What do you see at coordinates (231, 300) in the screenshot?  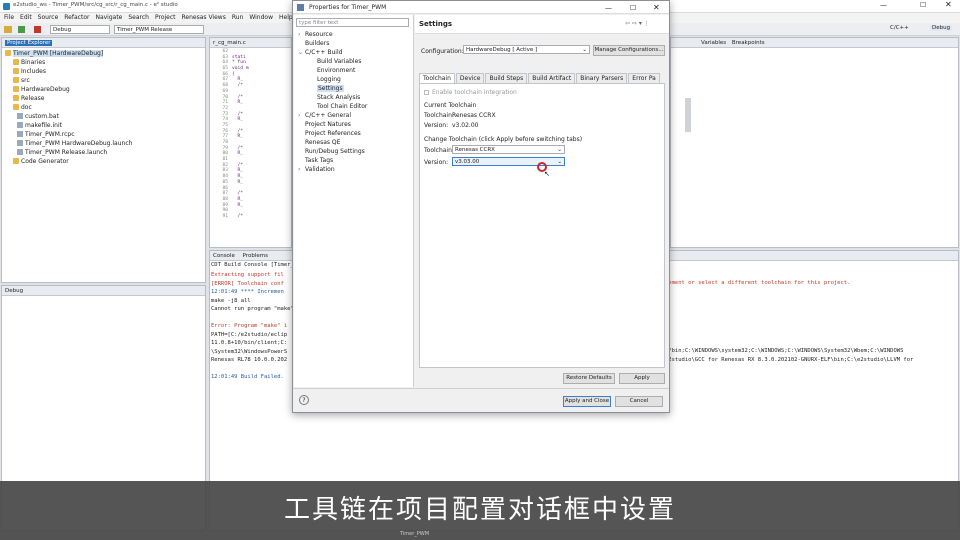 I see `console-line: make -j8 all` at bounding box center [231, 300].